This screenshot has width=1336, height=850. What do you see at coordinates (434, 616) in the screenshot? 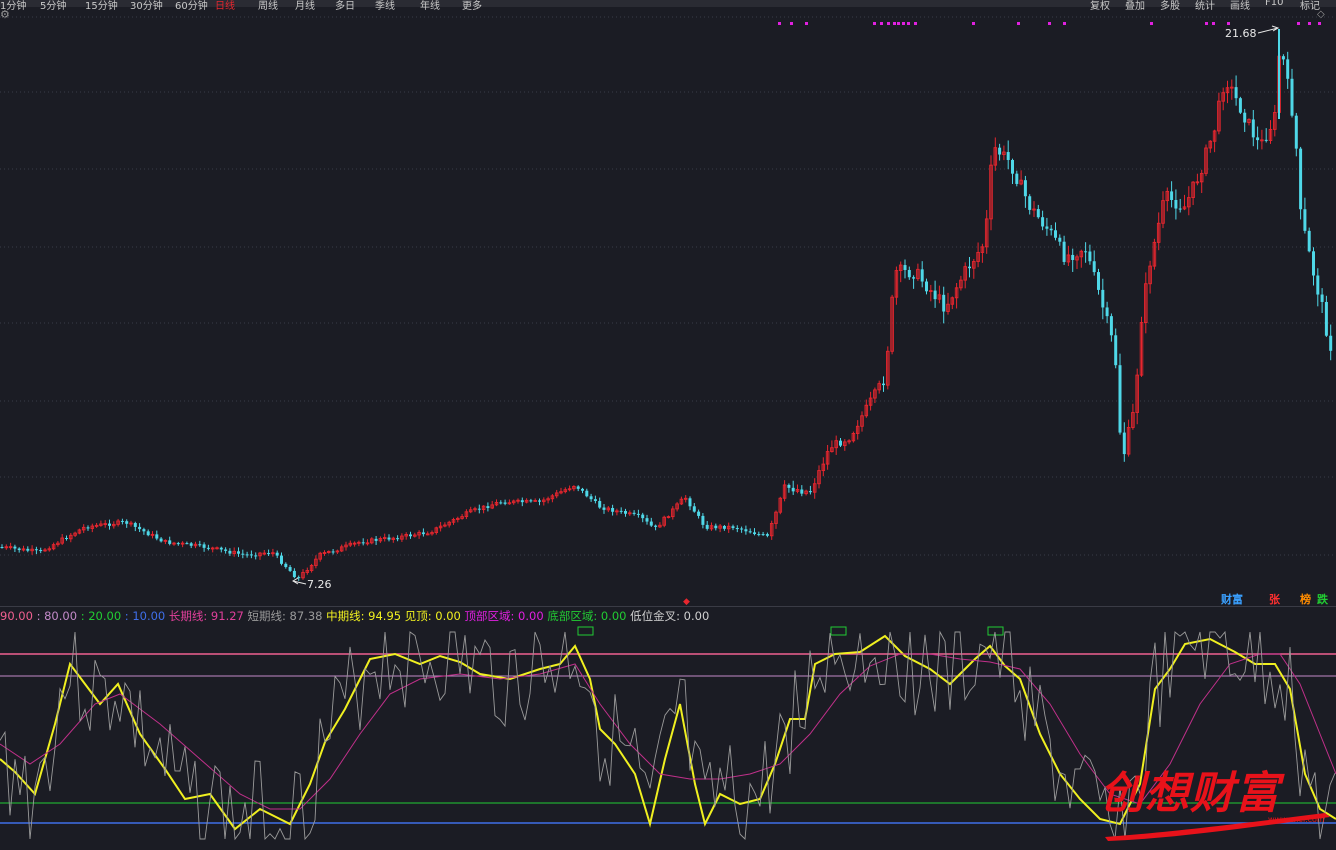
I see `indicator-value: 见顶: 0.00` at bounding box center [434, 616].